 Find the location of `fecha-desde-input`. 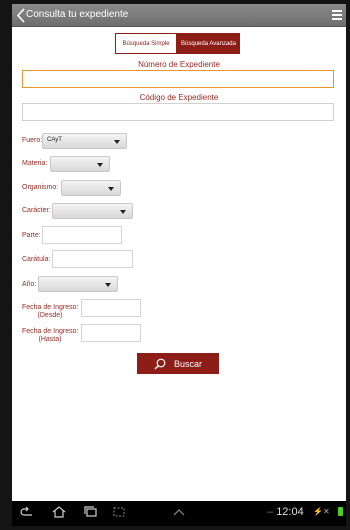

fecha-desde-input is located at coordinates (111, 308).